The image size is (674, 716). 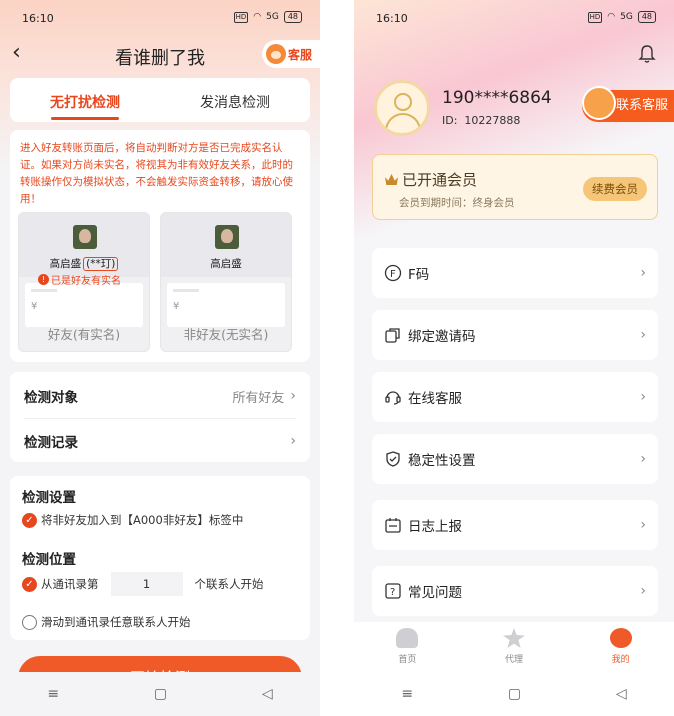 I want to click on tab-mine: 我的, so click(x=620, y=647).